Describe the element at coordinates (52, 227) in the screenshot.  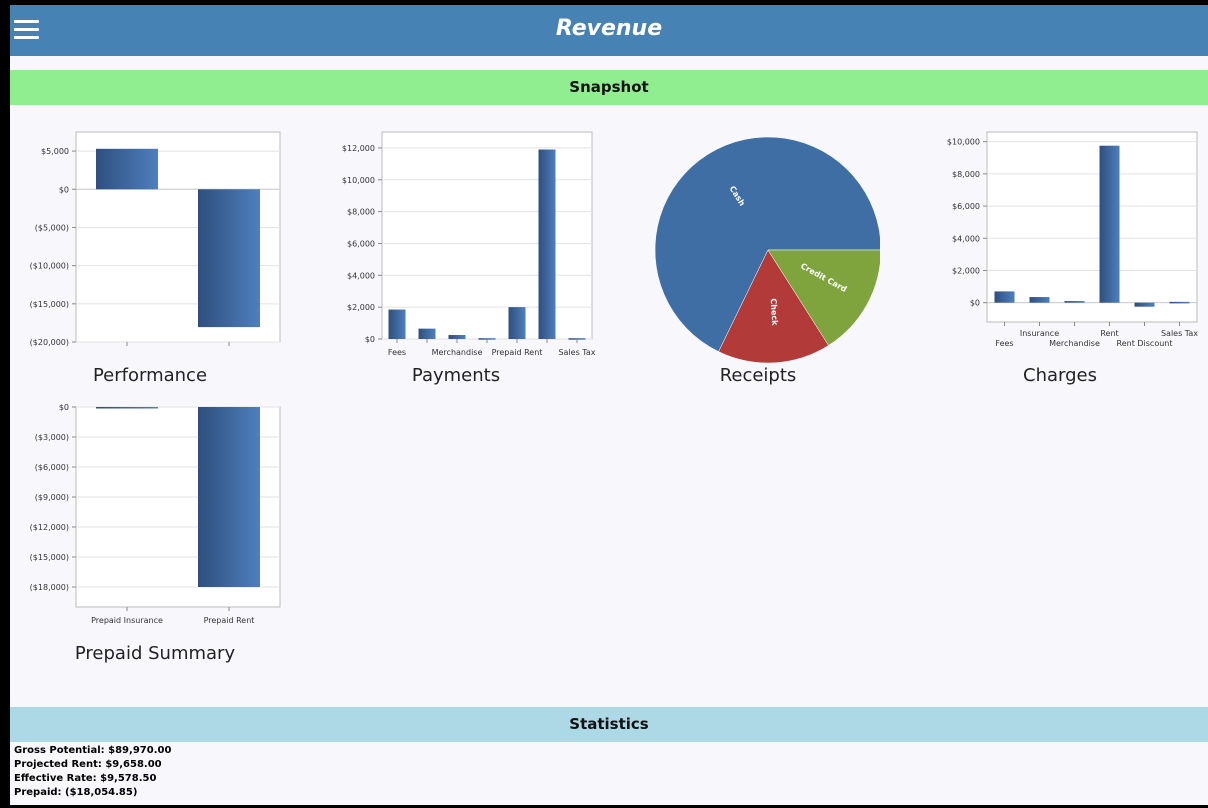
I see `y-tick-label: ($5,000)` at that location.